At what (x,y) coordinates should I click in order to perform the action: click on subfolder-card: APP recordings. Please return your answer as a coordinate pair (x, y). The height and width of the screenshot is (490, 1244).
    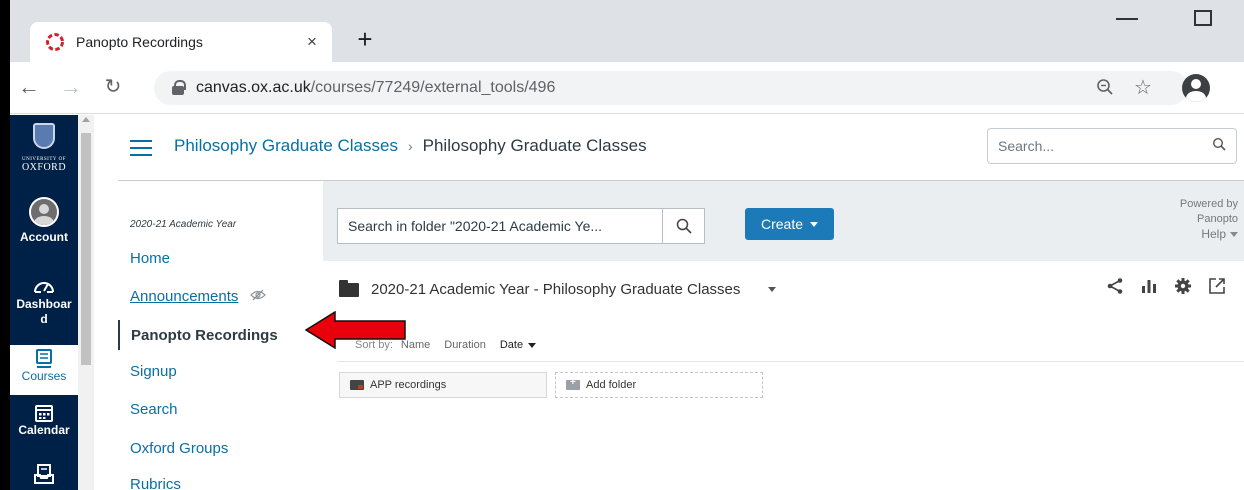
    Looking at the image, I should click on (443, 385).